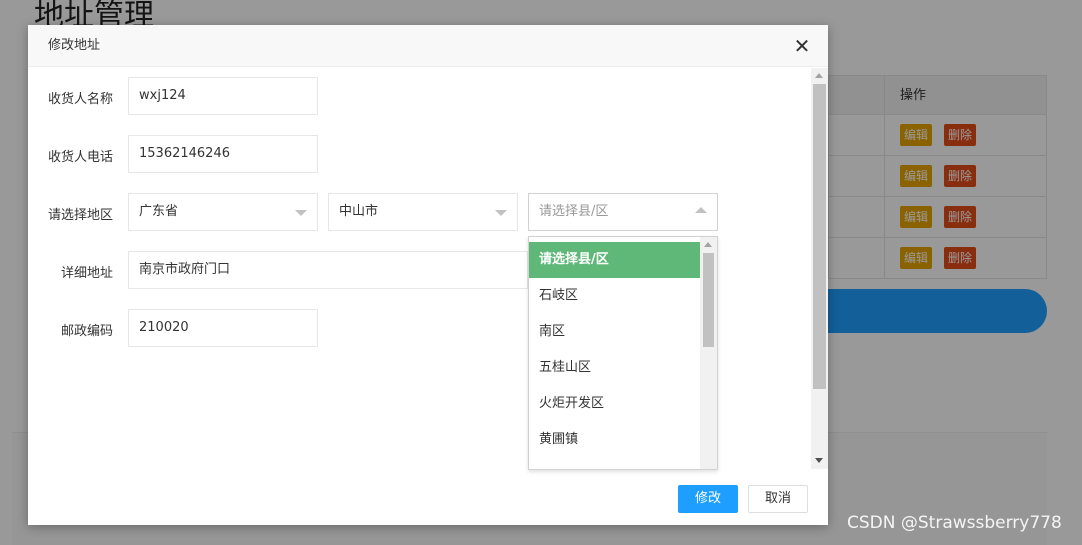 This screenshot has height=545, width=1082. What do you see at coordinates (223, 328) in the screenshot?
I see `zip-code-input: 210020` at bounding box center [223, 328].